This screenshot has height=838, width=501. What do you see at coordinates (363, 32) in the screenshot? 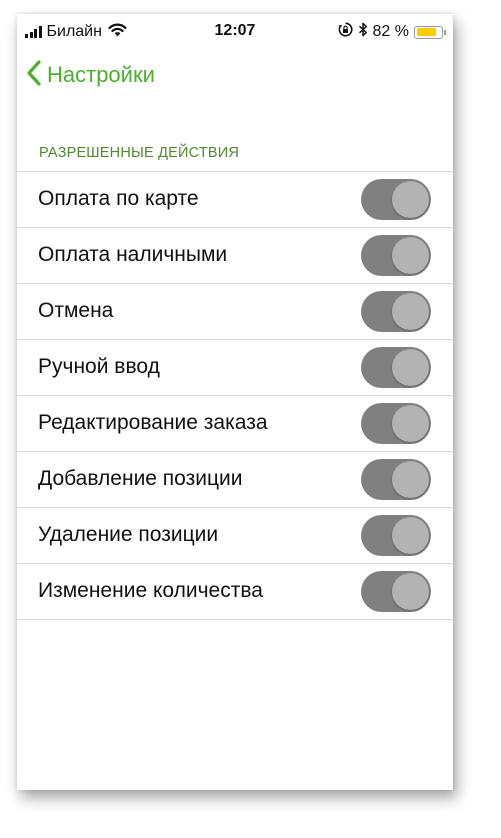
I see `bluetooth-icon` at bounding box center [363, 32].